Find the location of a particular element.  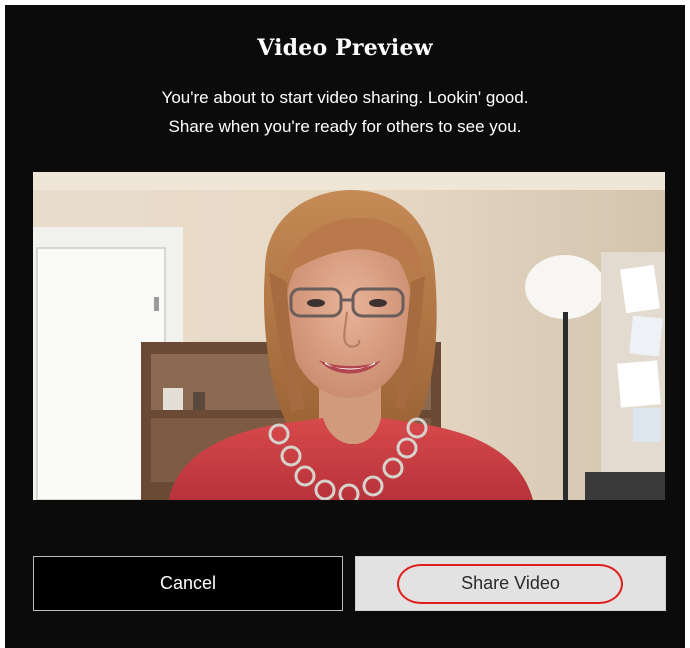

cancel-button-label: Cancel is located at coordinates (188, 583).